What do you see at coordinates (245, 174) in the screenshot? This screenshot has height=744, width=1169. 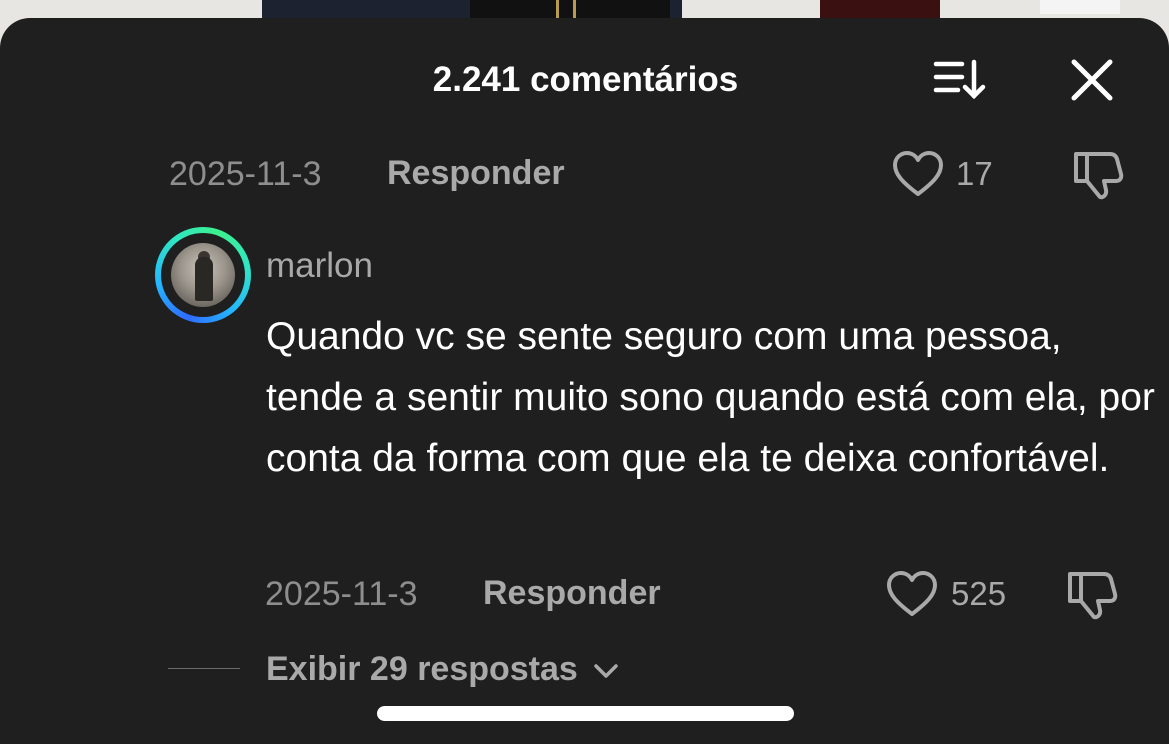 I see `previous-comment-date: 2025-11-3` at bounding box center [245, 174].